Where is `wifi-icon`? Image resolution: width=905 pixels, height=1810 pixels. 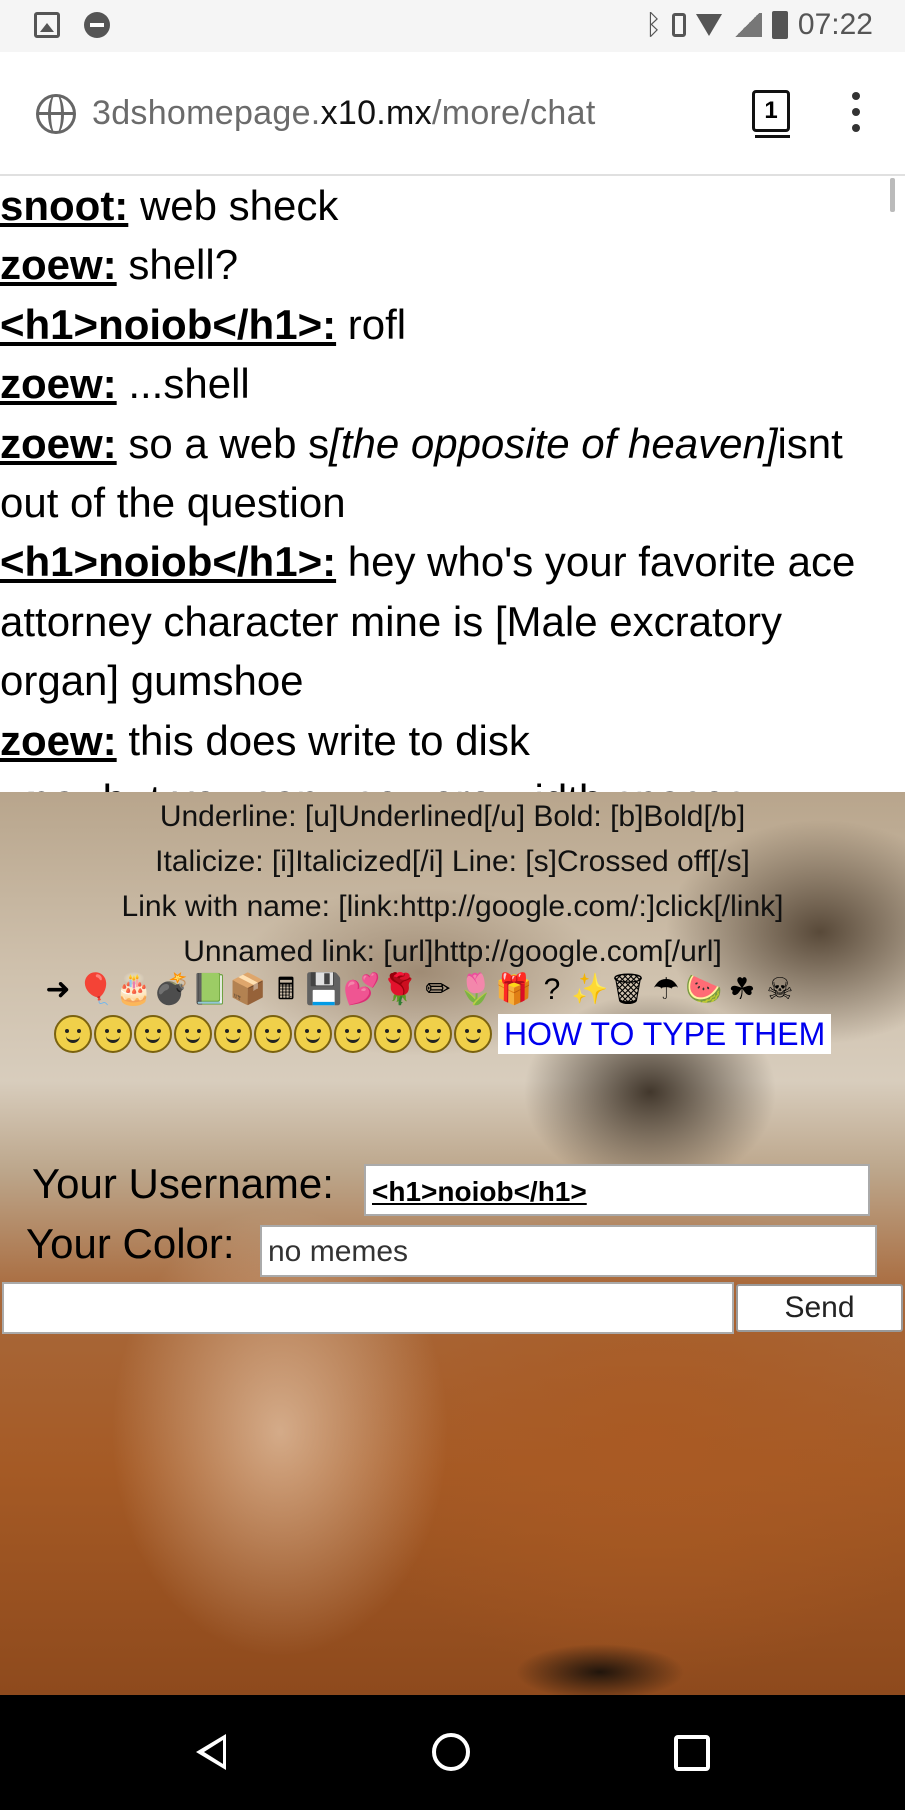 wifi-icon is located at coordinates (708, 25).